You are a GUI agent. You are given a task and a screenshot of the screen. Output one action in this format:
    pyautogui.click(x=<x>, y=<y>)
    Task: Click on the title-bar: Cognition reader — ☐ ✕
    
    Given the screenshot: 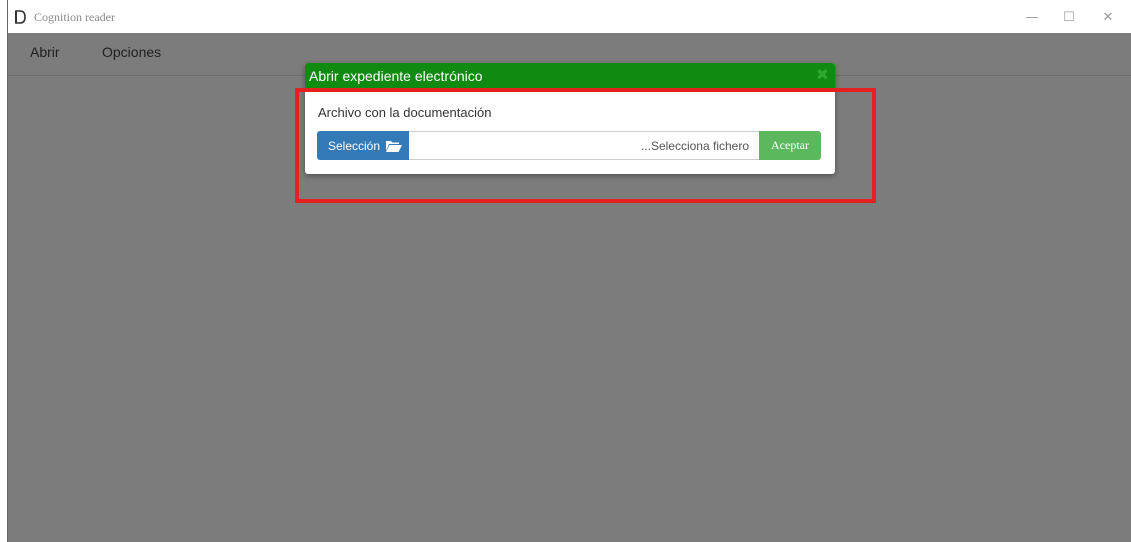 What is the action you would take?
    pyautogui.click(x=569, y=16)
    